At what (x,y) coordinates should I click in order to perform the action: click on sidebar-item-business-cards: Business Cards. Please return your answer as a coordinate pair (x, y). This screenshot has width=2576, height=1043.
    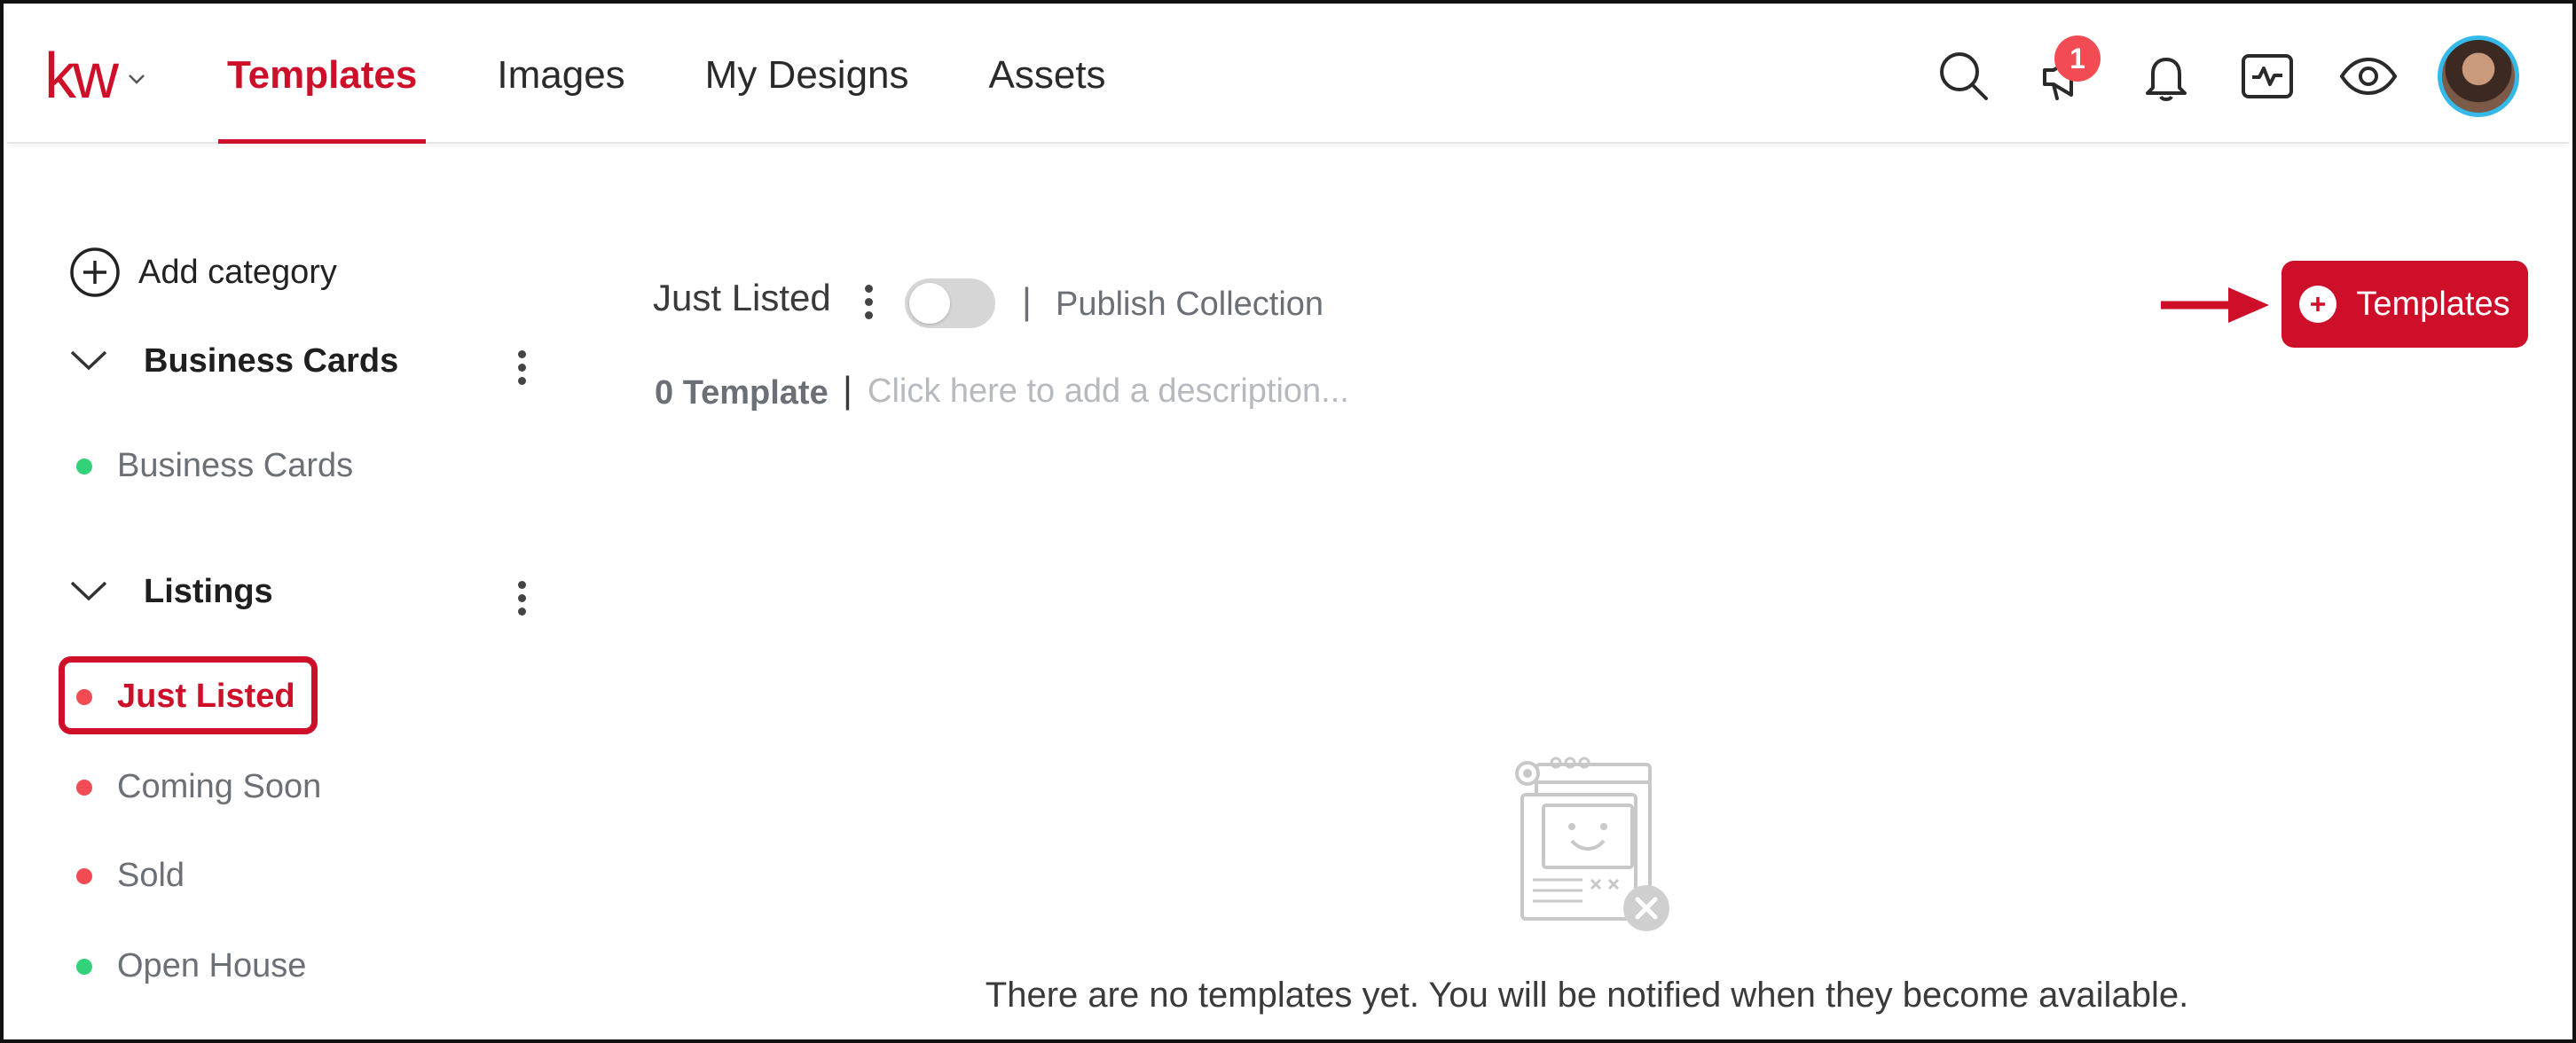
    Looking at the image, I should click on (214, 466).